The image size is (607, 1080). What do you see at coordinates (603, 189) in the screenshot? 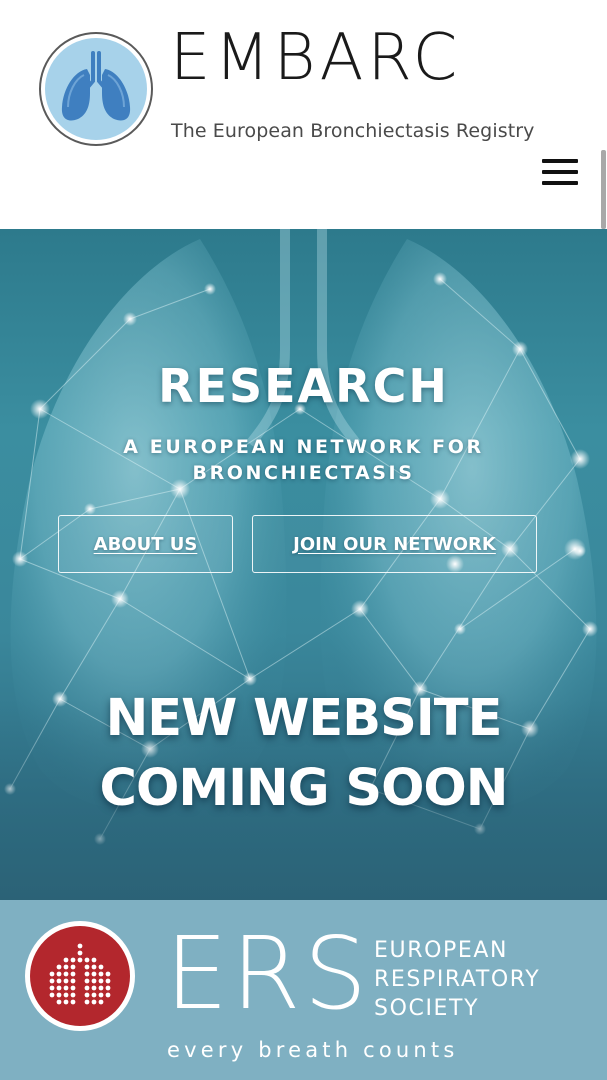
I see `scrollbar-thumb` at bounding box center [603, 189].